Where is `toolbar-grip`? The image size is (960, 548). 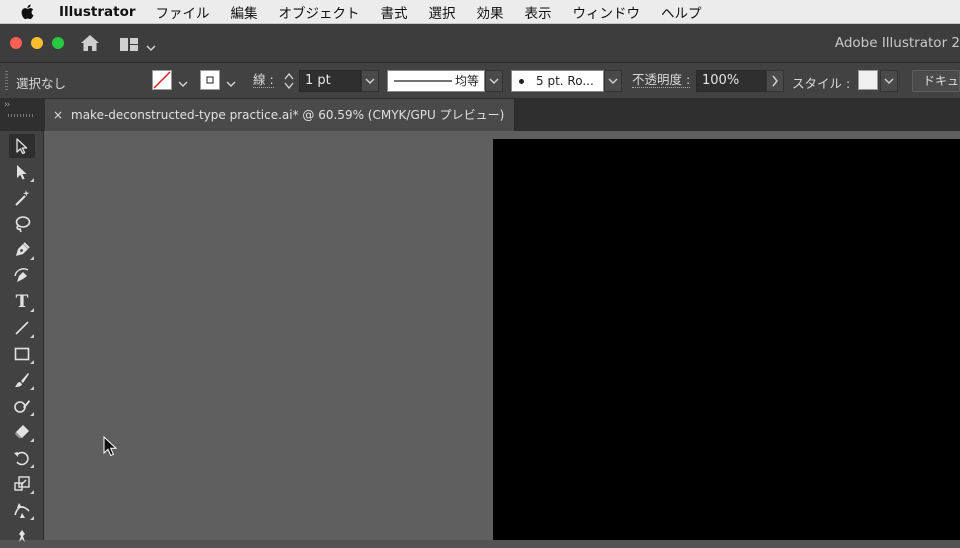 toolbar-grip is located at coordinates (21, 115).